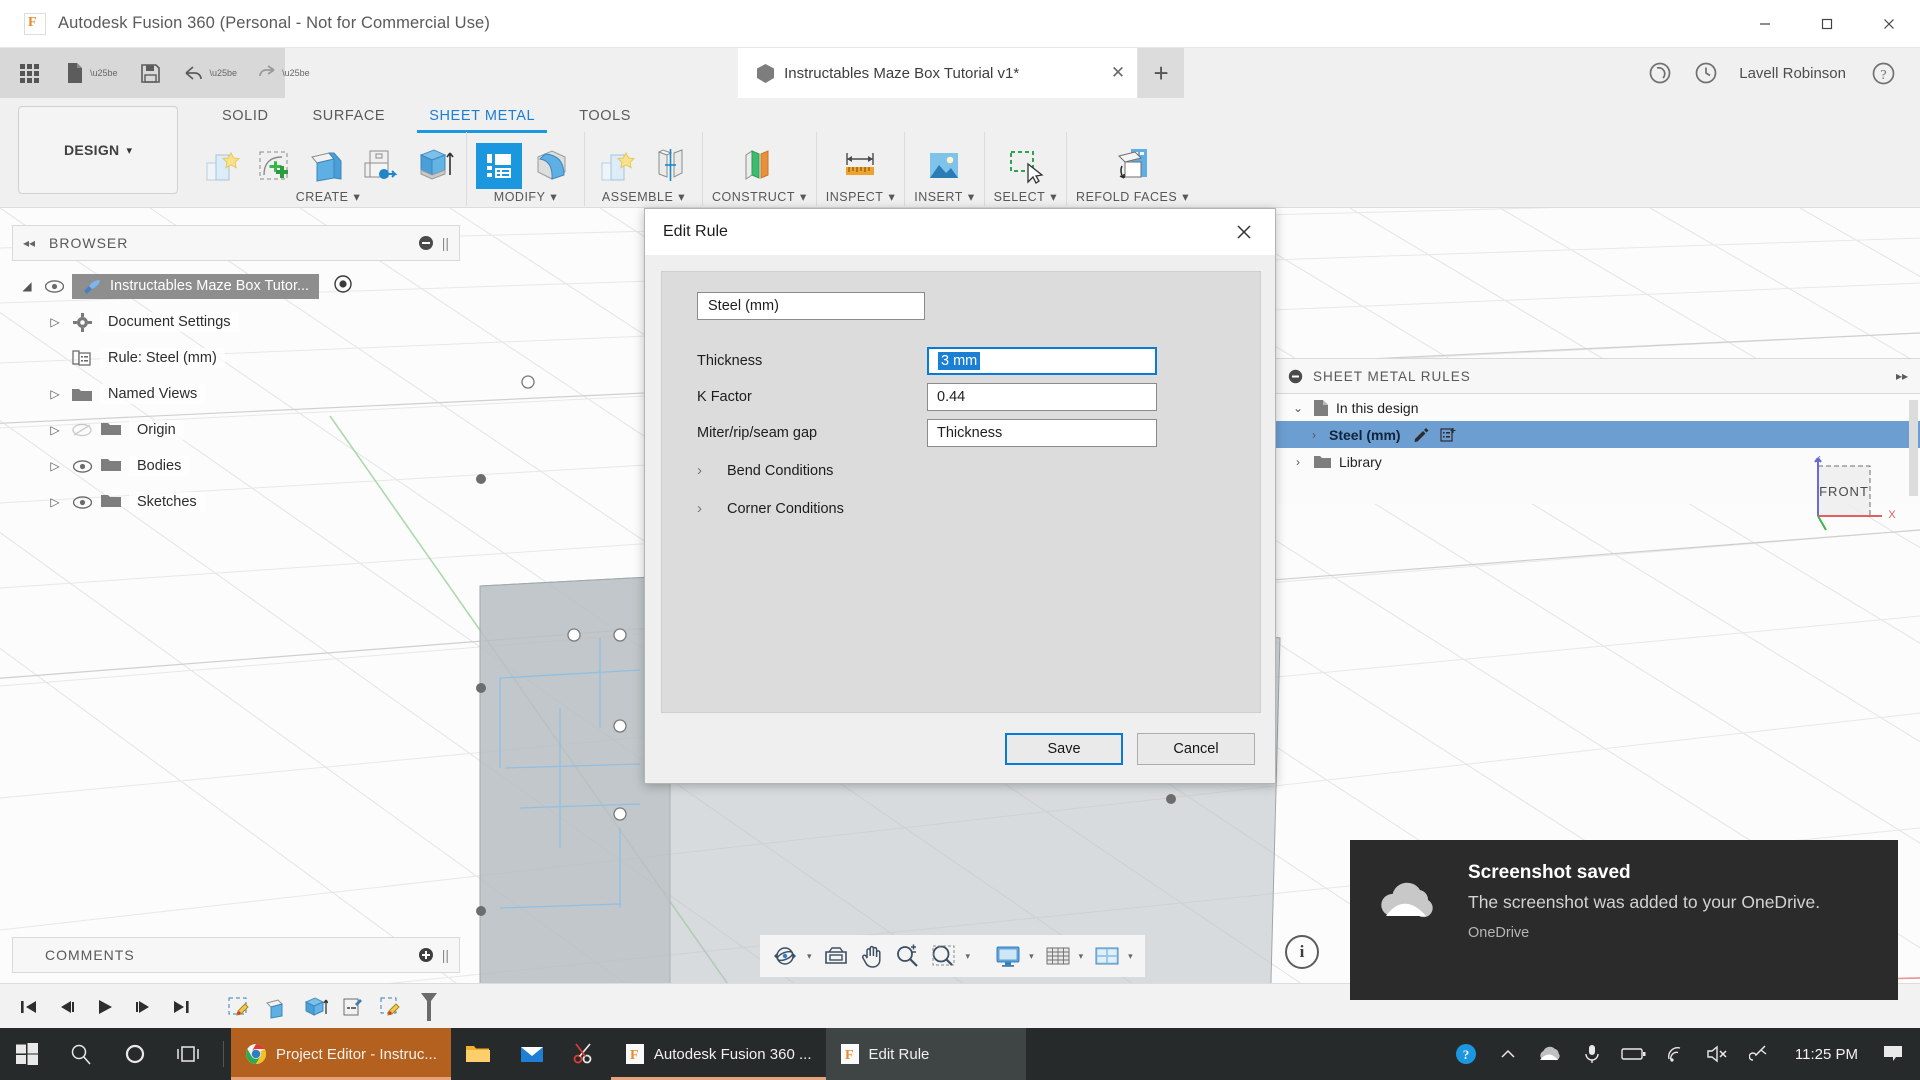  Describe the element at coordinates (129, 150) in the screenshot. I see `workspace-caret-icon: ▾` at that location.